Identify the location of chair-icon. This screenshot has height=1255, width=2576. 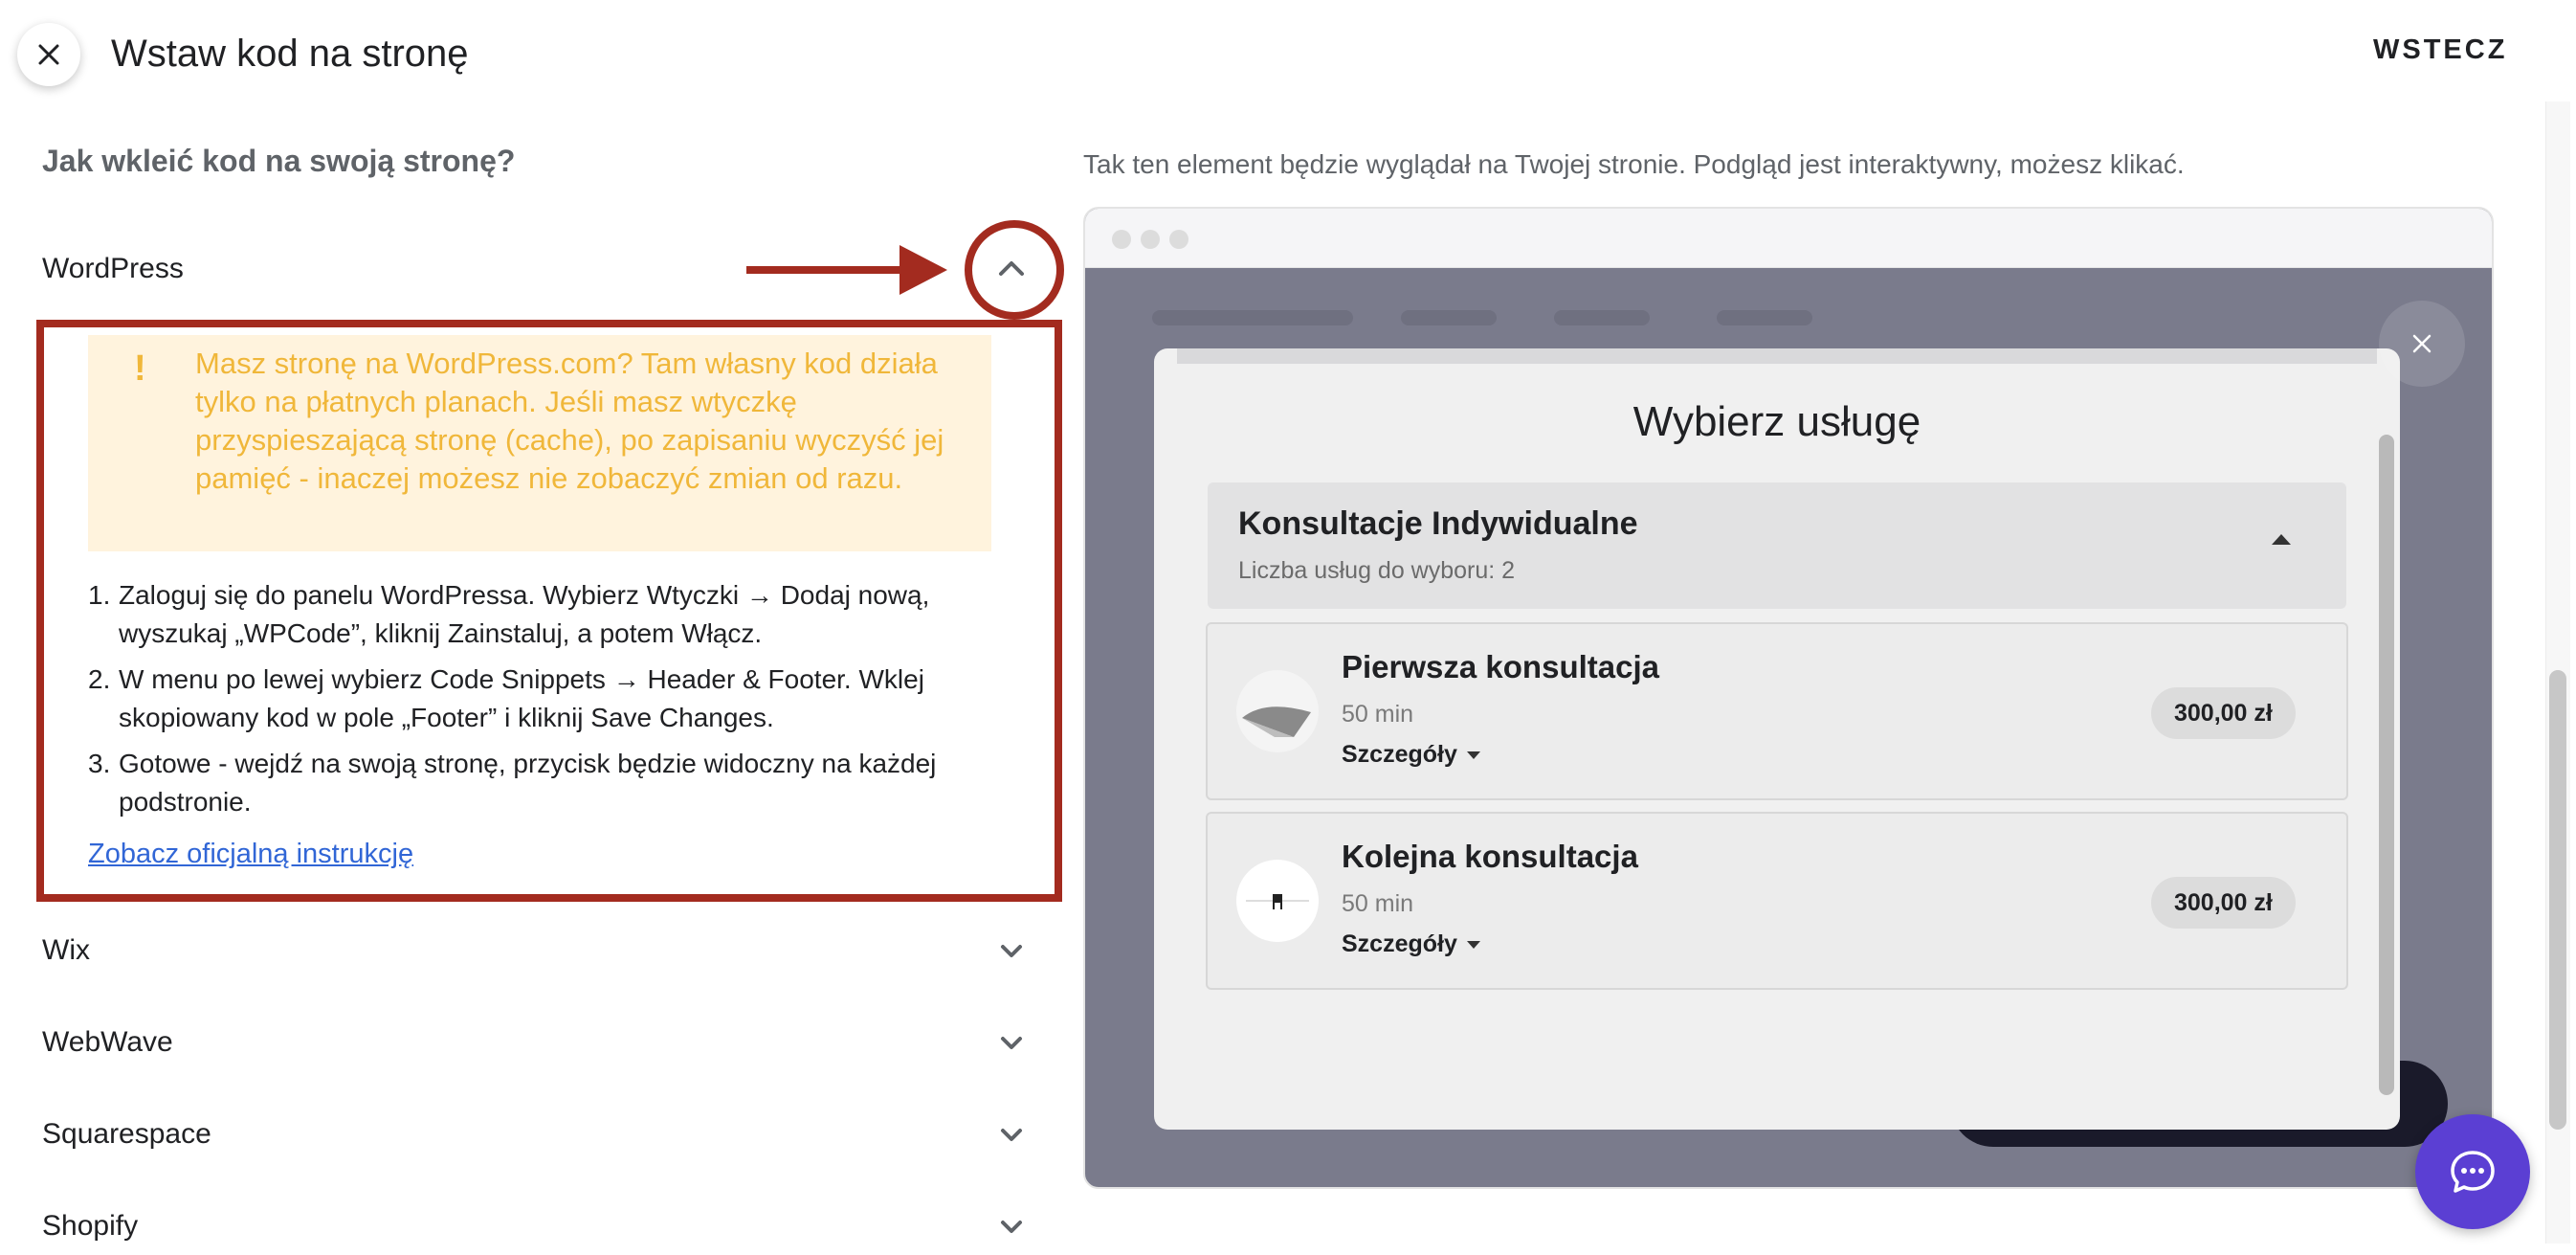
(1277, 902).